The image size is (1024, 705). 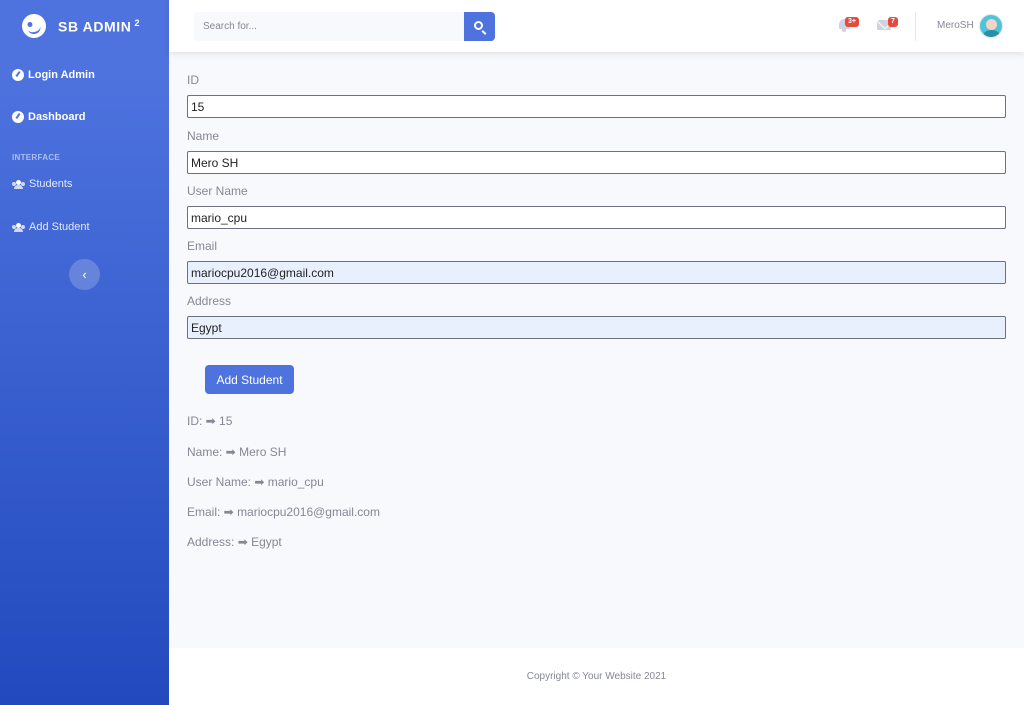 What do you see at coordinates (991, 26) in the screenshot?
I see `avatar` at bounding box center [991, 26].